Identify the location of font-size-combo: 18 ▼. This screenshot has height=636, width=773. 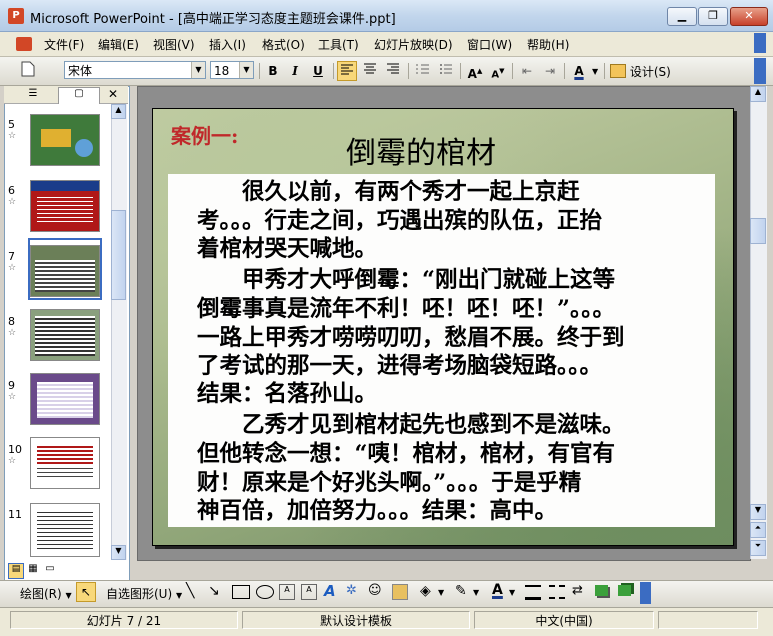
(232, 70).